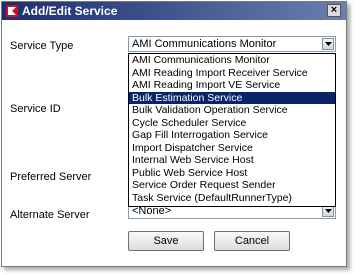 This screenshot has width=360, height=275. I want to click on cancel-button: Cancel, so click(252, 241).